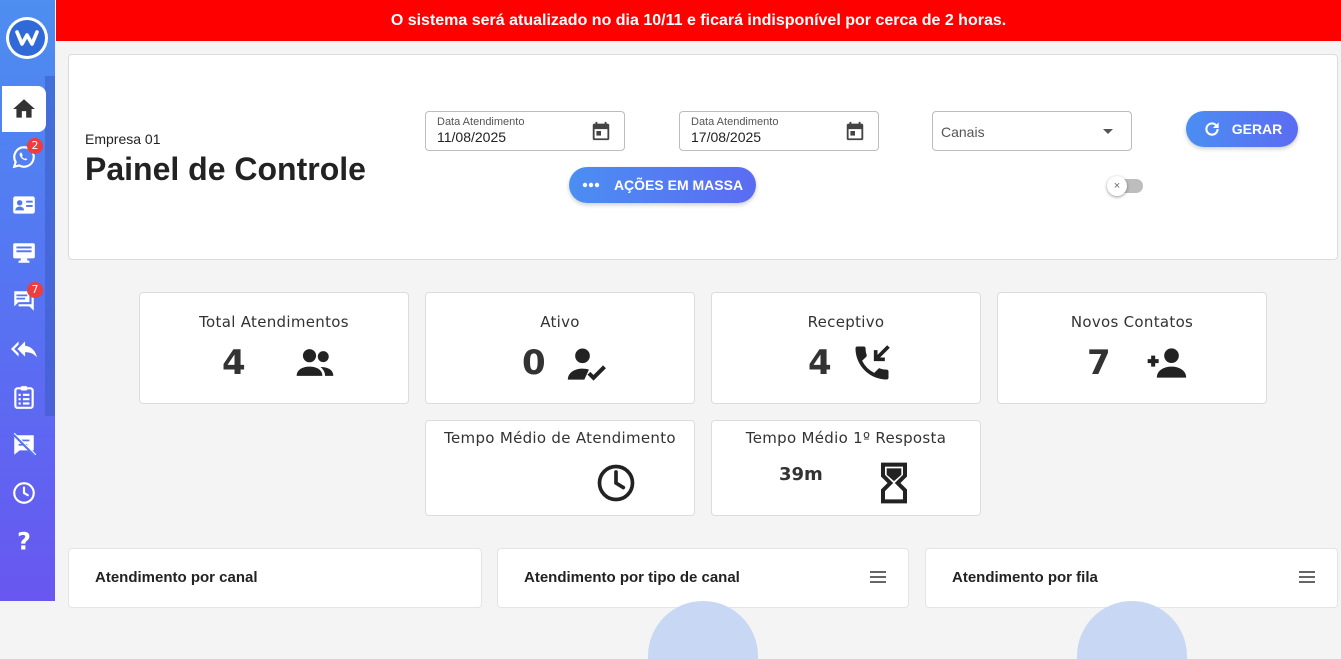  What do you see at coordinates (534, 363) in the screenshot?
I see `stat-value: 0` at bounding box center [534, 363].